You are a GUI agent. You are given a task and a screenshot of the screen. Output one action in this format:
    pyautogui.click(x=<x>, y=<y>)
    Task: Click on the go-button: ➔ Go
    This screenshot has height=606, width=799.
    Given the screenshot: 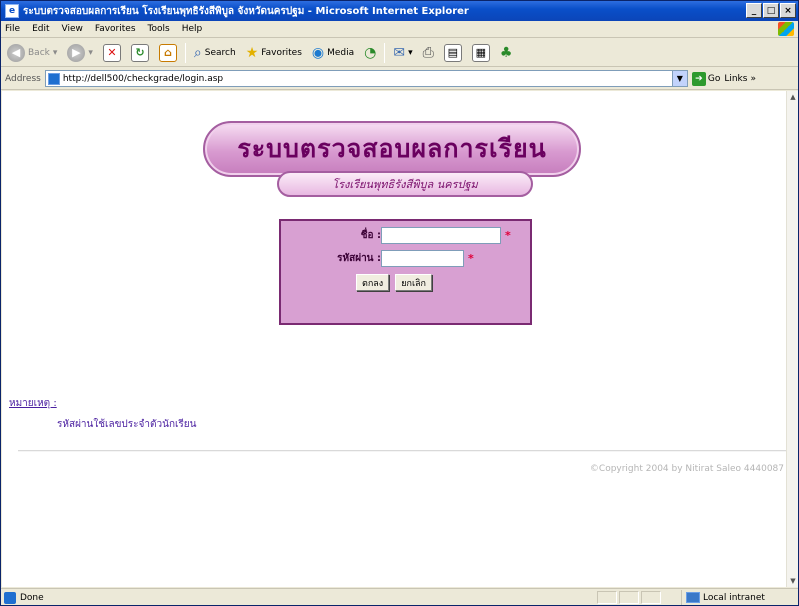 What is the action you would take?
    pyautogui.click(x=706, y=78)
    